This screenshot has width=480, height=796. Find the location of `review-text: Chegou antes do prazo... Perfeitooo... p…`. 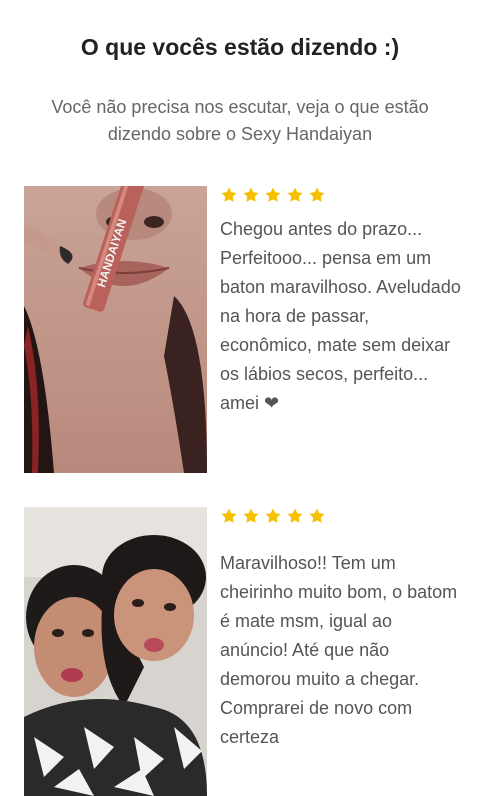

review-text: Chegou antes do prazo... Perfeitooo... p… is located at coordinates (340, 316).